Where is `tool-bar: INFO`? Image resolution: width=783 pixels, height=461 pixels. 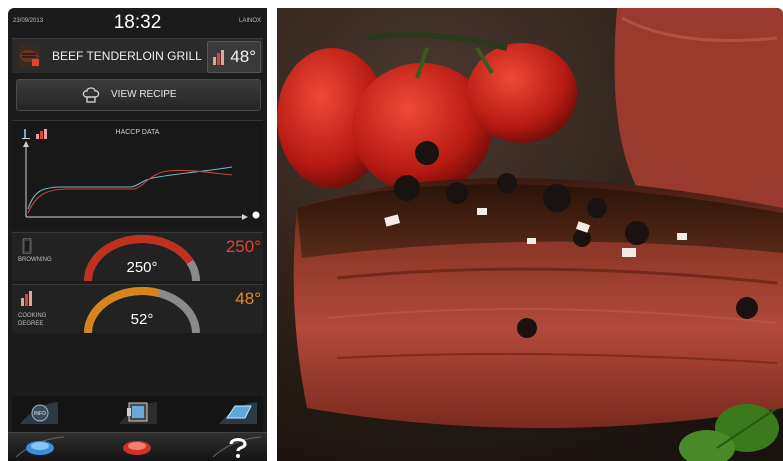 tool-bar: INFO is located at coordinates (137, 414).